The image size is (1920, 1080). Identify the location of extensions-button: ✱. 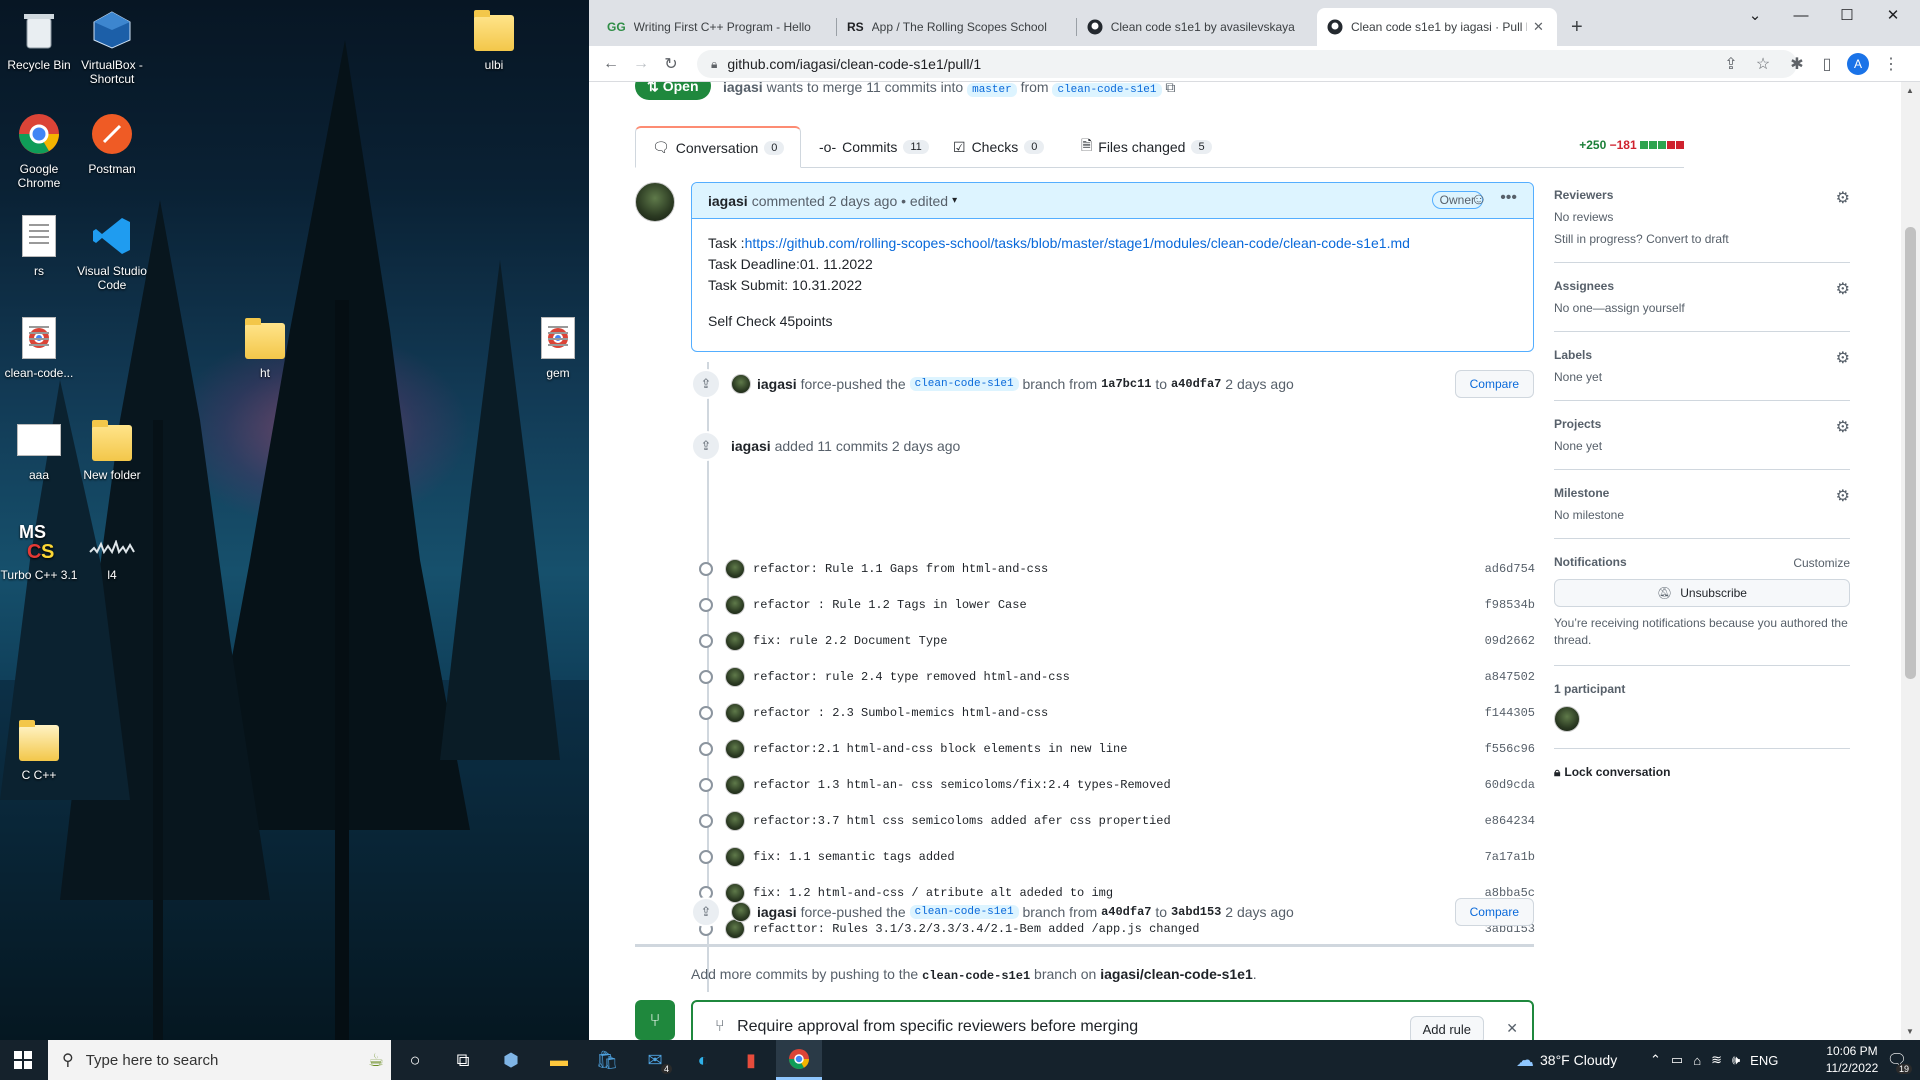
(1797, 64).